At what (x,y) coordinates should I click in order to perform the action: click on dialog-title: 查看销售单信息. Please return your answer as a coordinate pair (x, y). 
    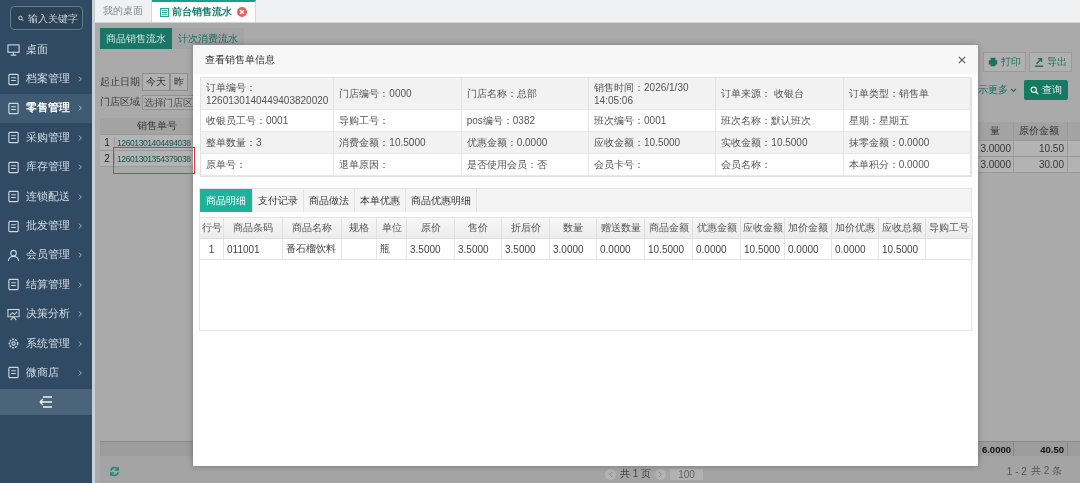
    Looking at the image, I should click on (240, 59).